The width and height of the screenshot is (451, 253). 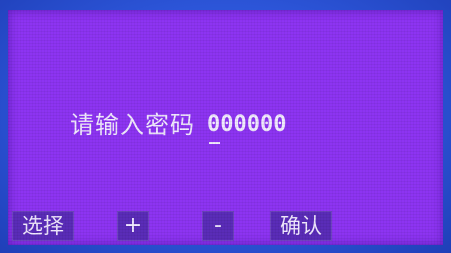 I want to click on decrement-button: -, so click(x=218, y=226).